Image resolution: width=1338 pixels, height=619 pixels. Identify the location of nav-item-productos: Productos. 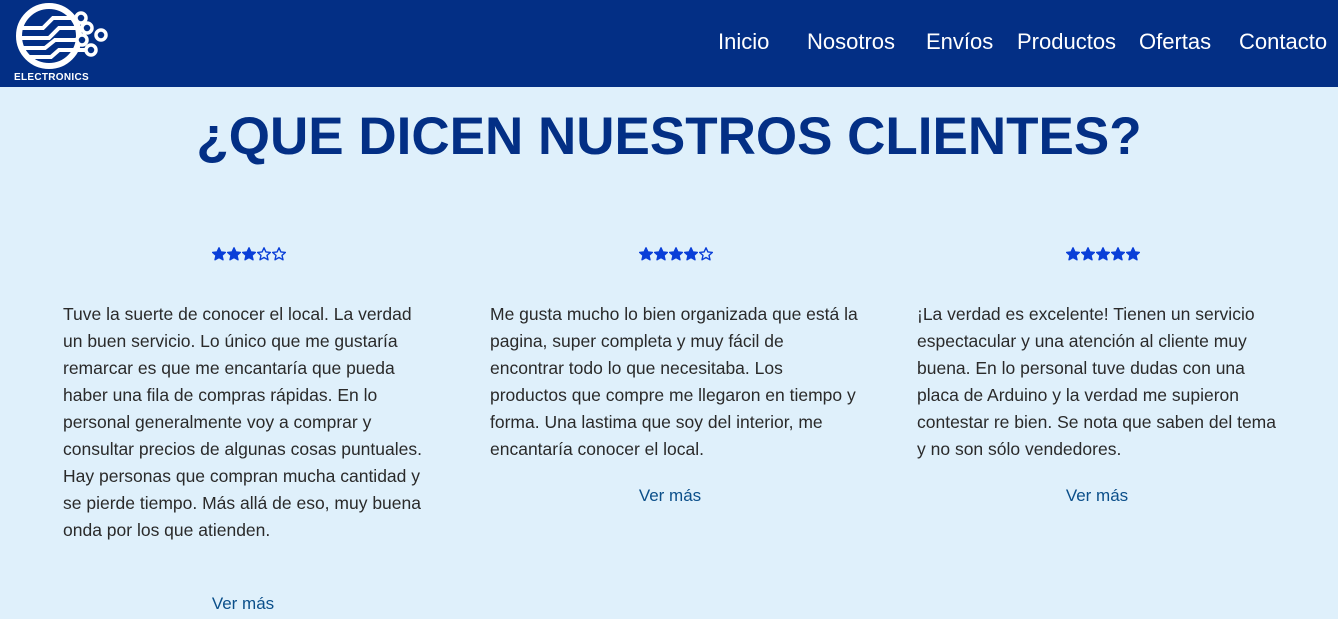
(1066, 42).